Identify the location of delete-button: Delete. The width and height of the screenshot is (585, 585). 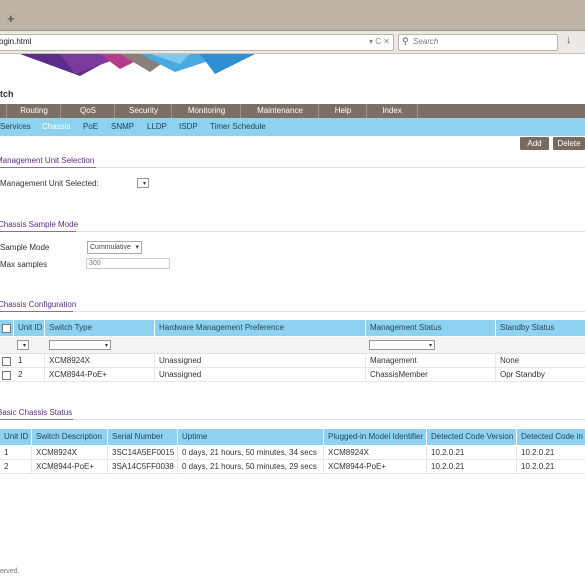
(569, 143).